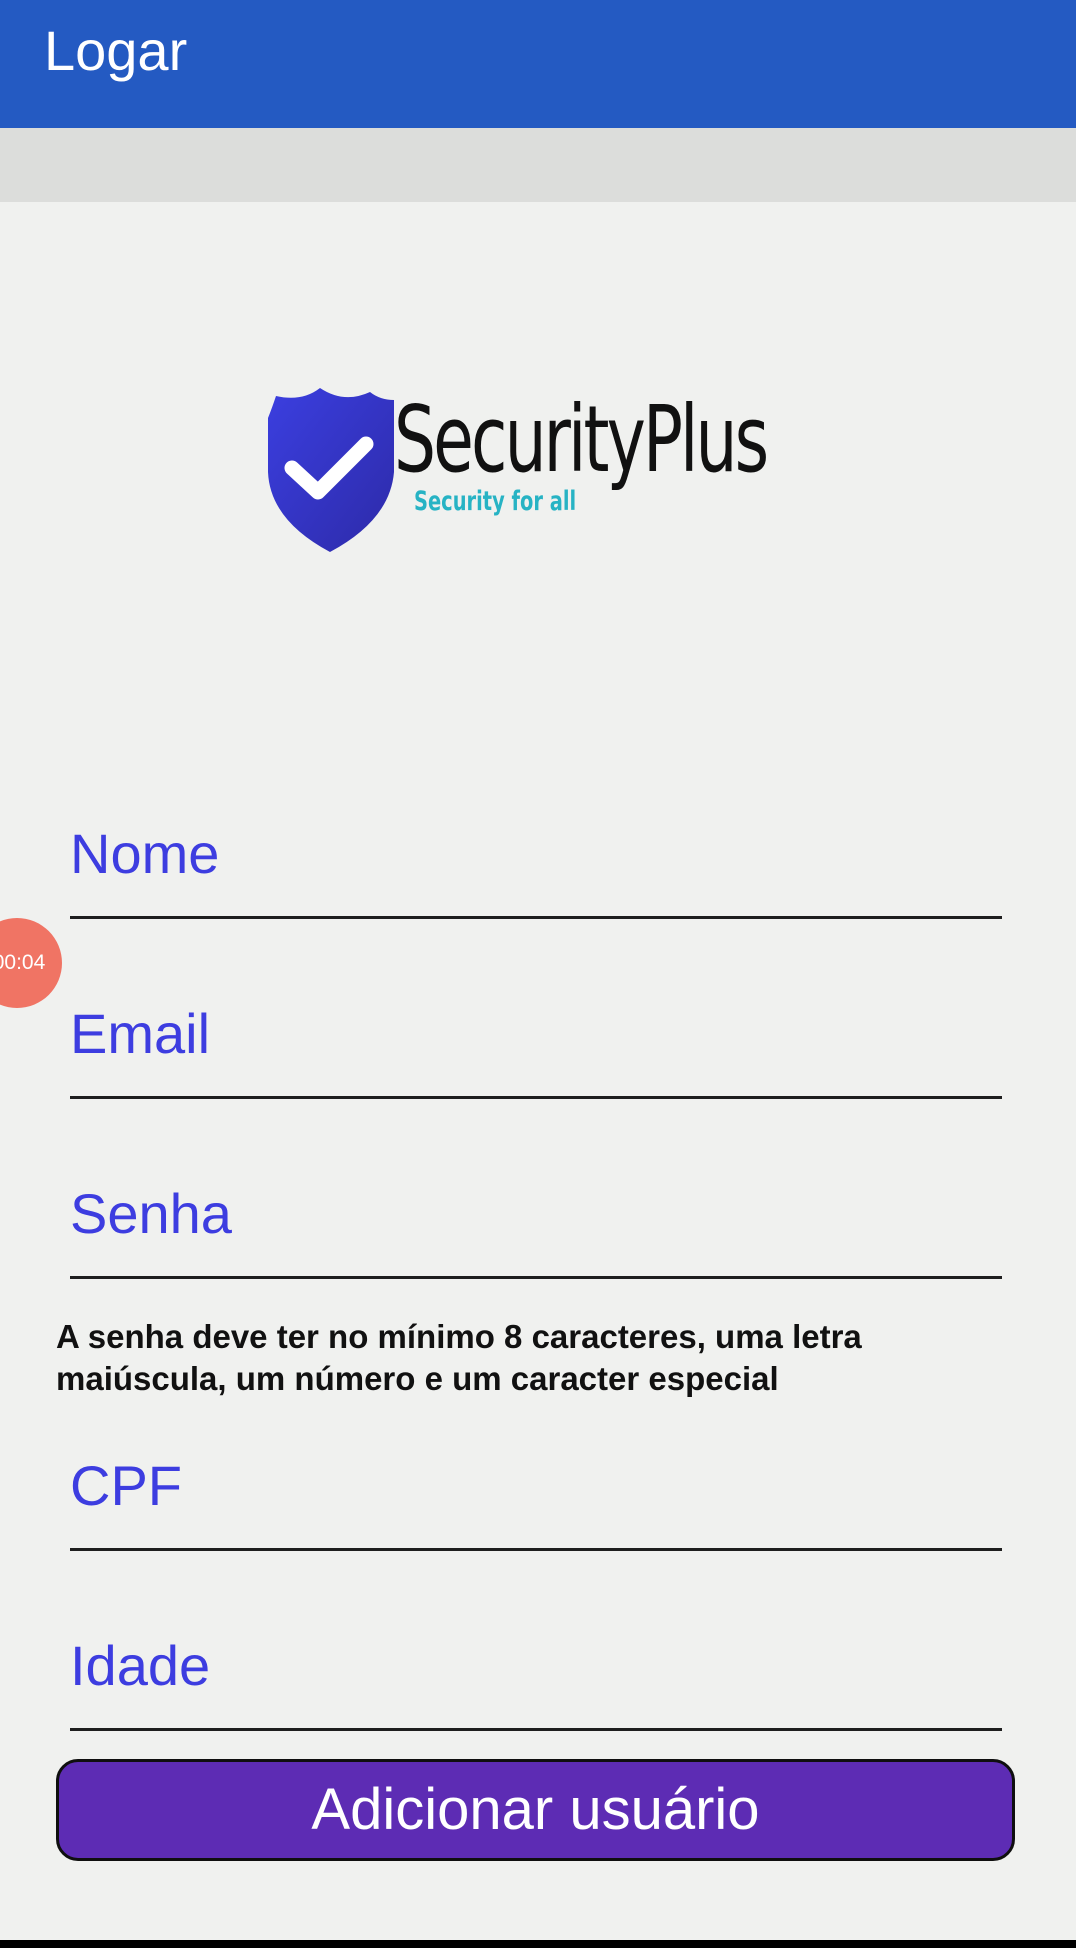 The height and width of the screenshot is (1948, 1076). What do you see at coordinates (538, 165) in the screenshot?
I see `sub-bar` at bounding box center [538, 165].